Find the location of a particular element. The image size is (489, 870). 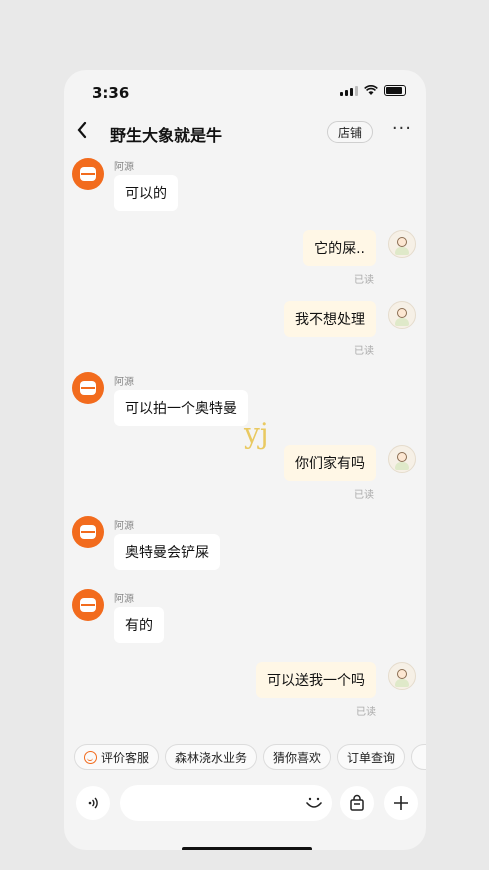

chip-label: 评价客服 is located at coordinates (125, 757).